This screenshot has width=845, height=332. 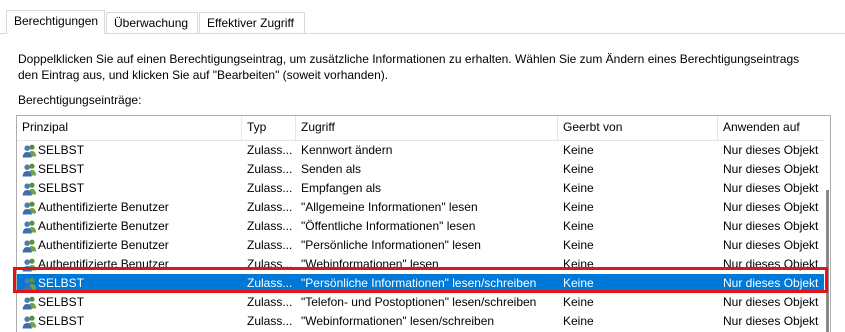 What do you see at coordinates (638, 128) in the screenshot?
I see `column-header-geerbt-von: Geerbt von` at bounding box center [638, 128].